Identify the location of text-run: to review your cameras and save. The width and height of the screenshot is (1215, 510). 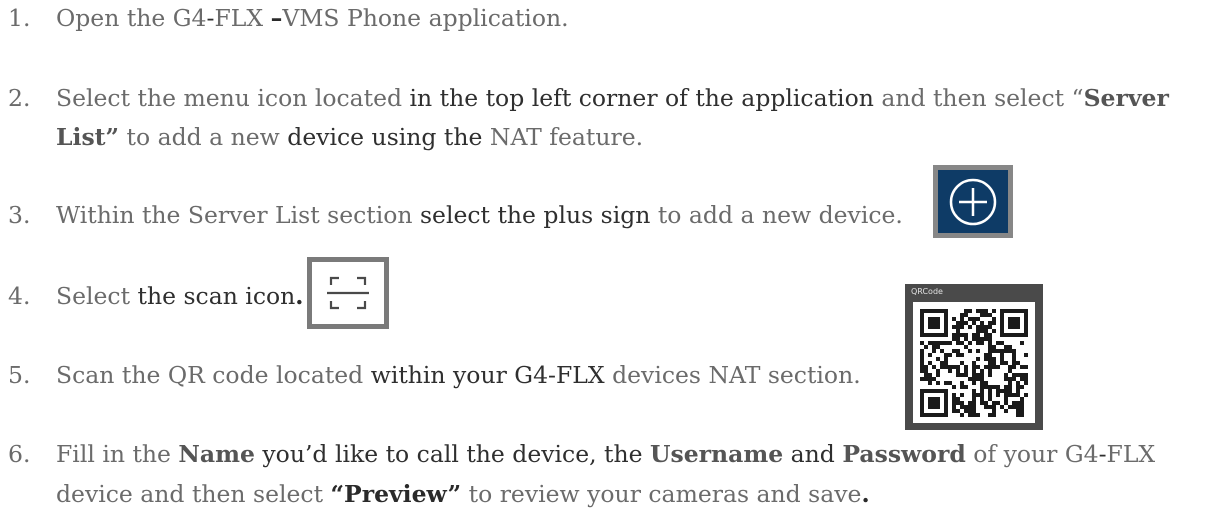
(661, 494).